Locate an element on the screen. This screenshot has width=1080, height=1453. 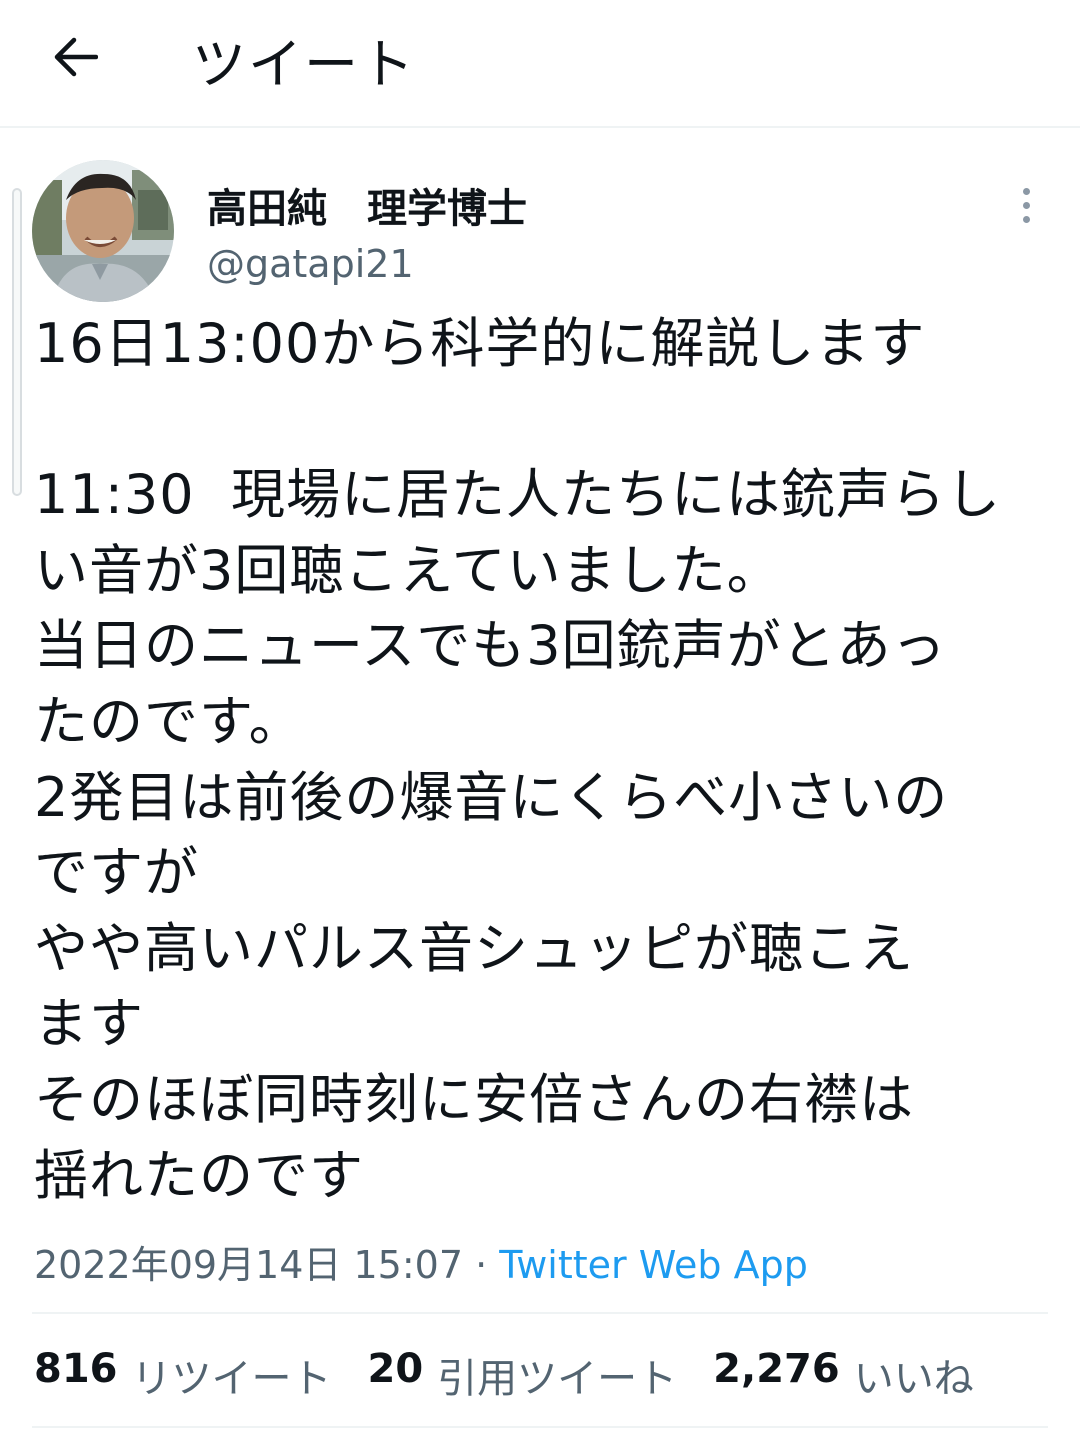
likes-label: いいね is located at coordinates (913, 1379).